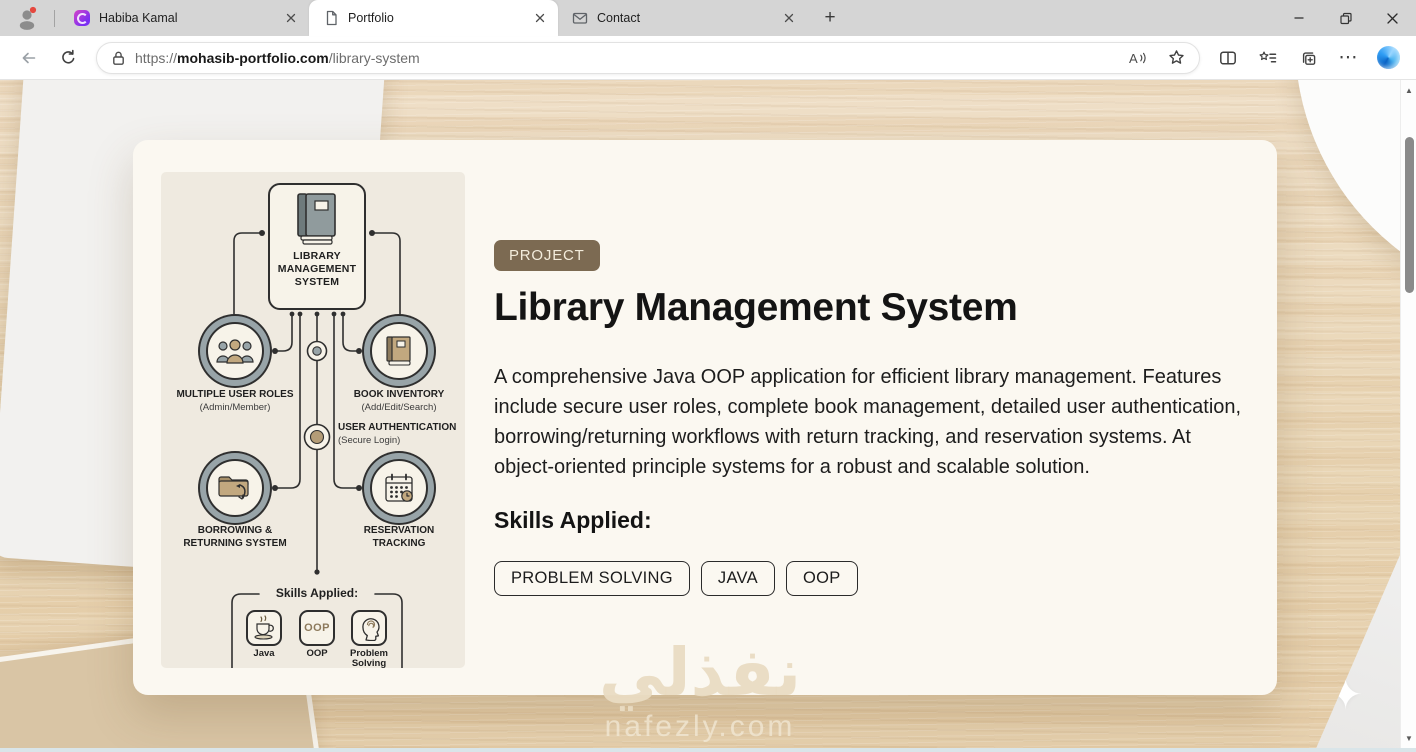  What do you see at coordinates (253, 57) in the screenshot?
I see `url-domain: mohasib-portfolio.com` at bounding box center [253, 57].